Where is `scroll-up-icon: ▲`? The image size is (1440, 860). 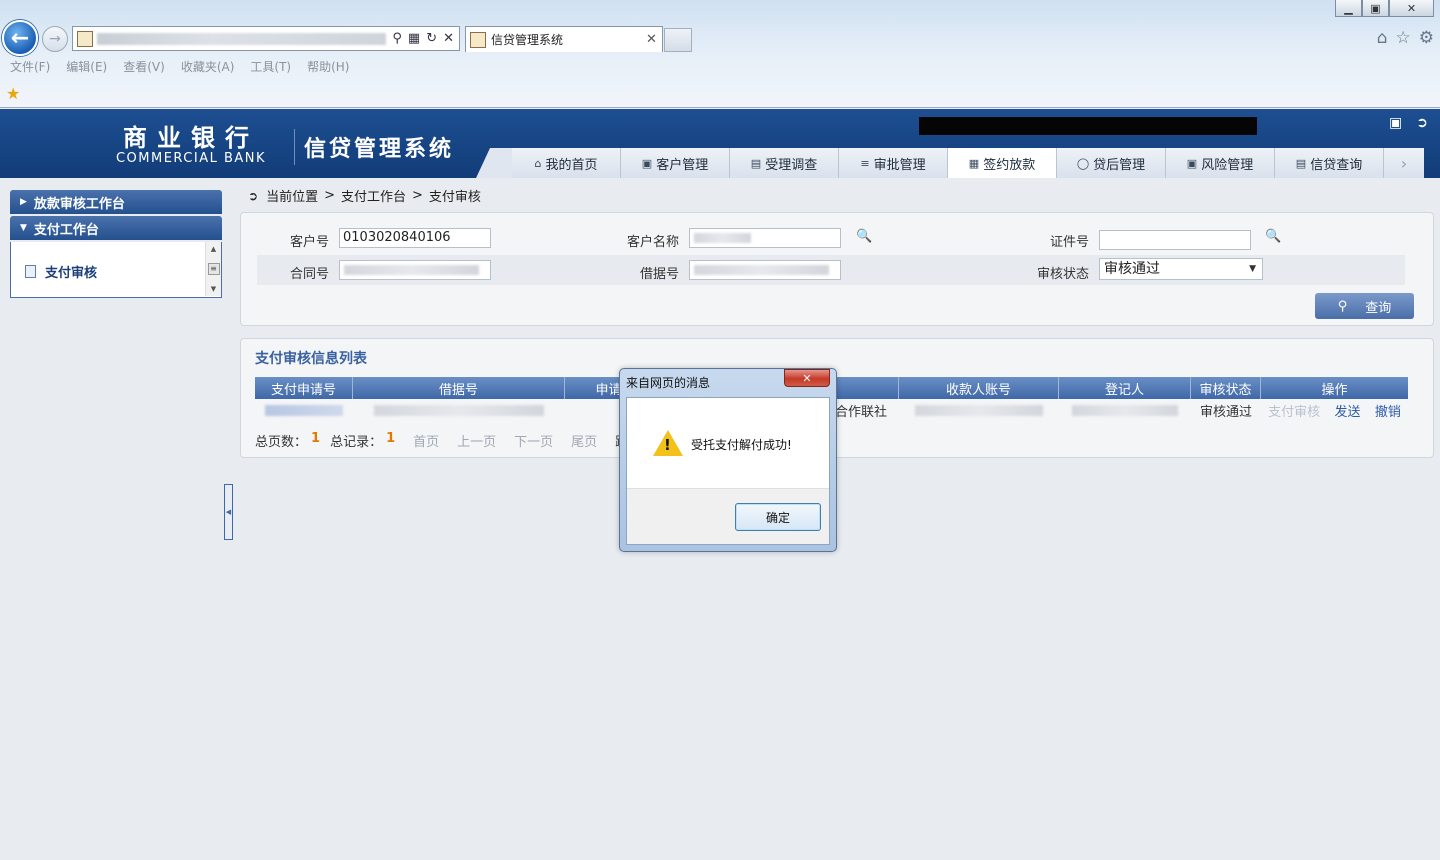
scroll-up-icon: ▲ is located at coordinates (213, 249).